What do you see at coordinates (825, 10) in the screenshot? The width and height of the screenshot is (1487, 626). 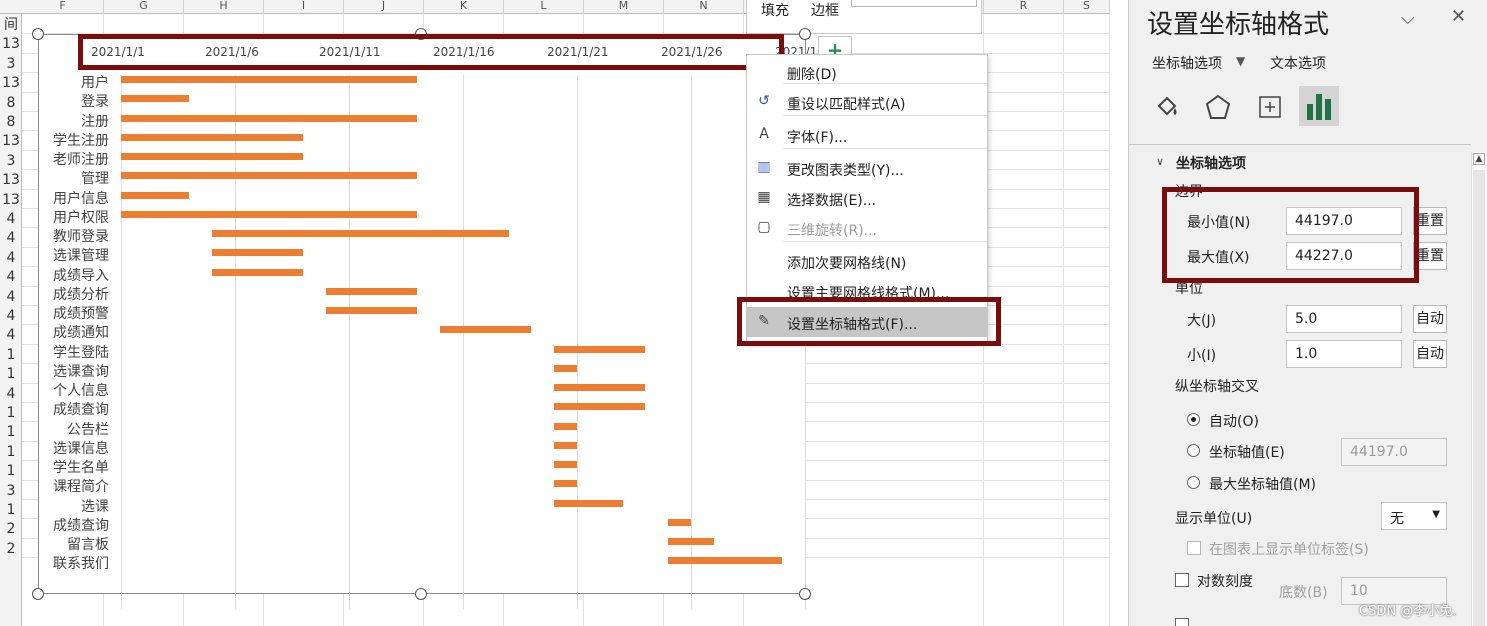 I see `border-button: 边框` at bounding box center [825, 10].